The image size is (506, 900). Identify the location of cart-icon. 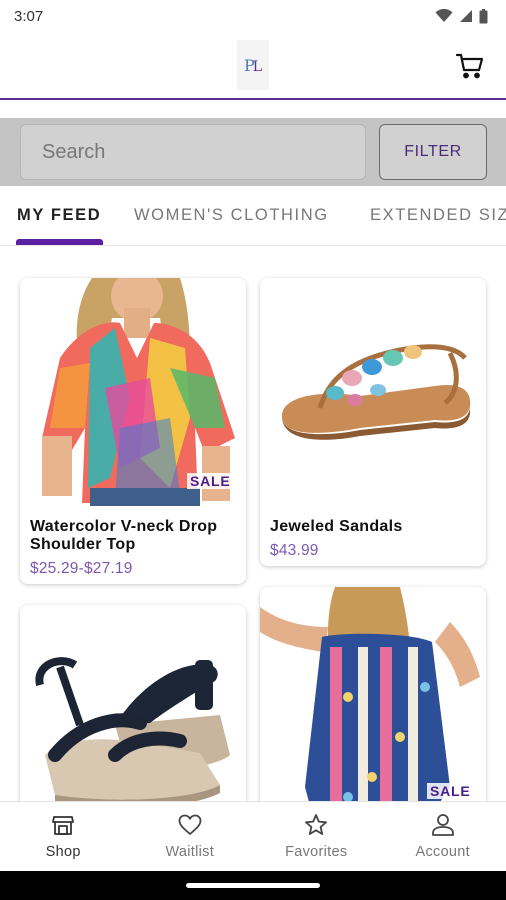
(470, 66).